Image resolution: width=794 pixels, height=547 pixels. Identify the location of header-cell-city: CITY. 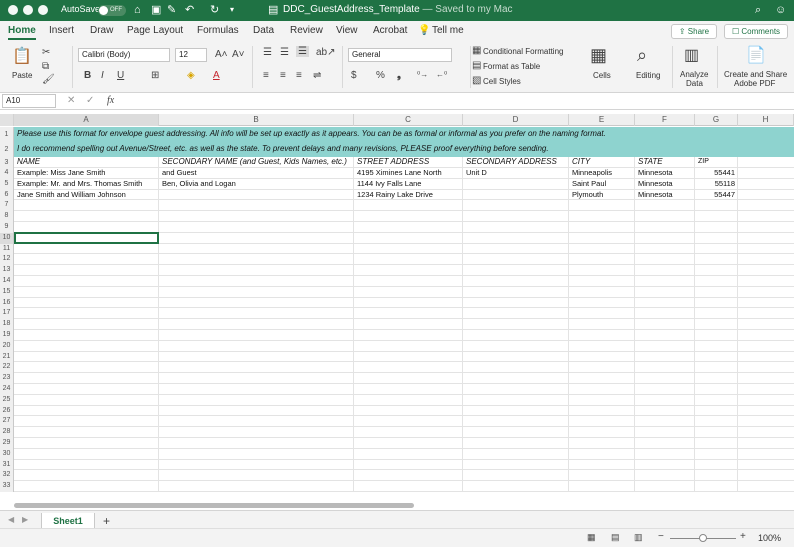
(602, 162).